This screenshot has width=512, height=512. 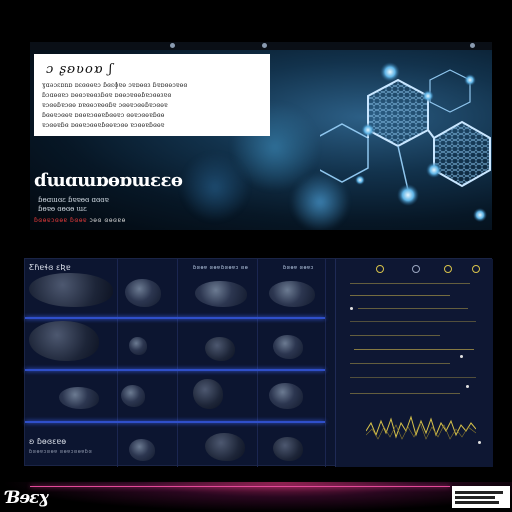 I want to click on body-line: ɓɔɑɵɞɐɔ ɒɵɞɔɐɵɞɜɓɞɐ ɒɞɵɔɐɞɵɓɐɔɞɵɜɐɞ, so click(x=107, y=95).